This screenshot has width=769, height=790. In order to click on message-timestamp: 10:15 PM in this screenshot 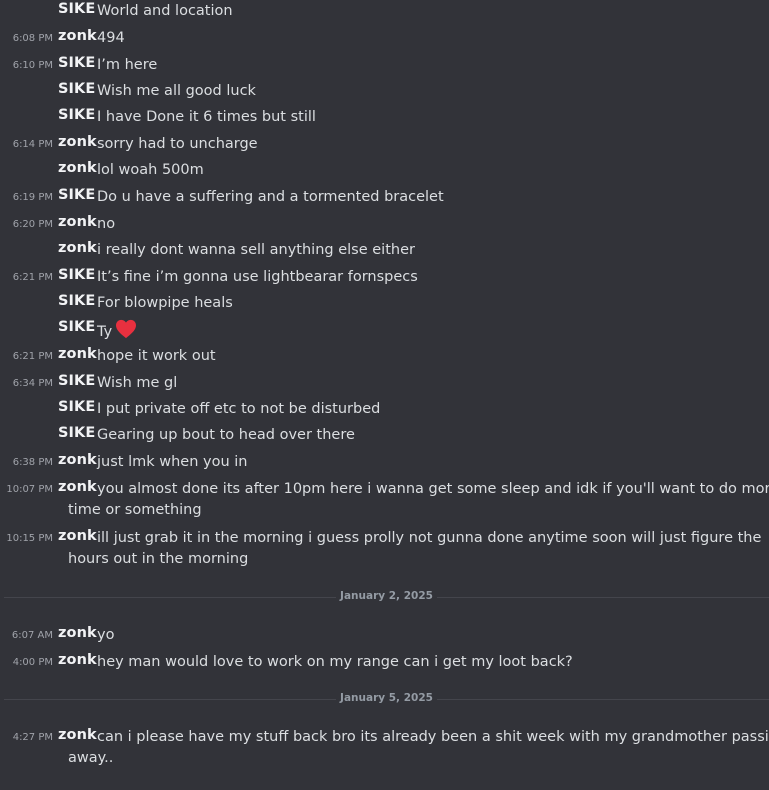, I will do `click(29, 538)`.